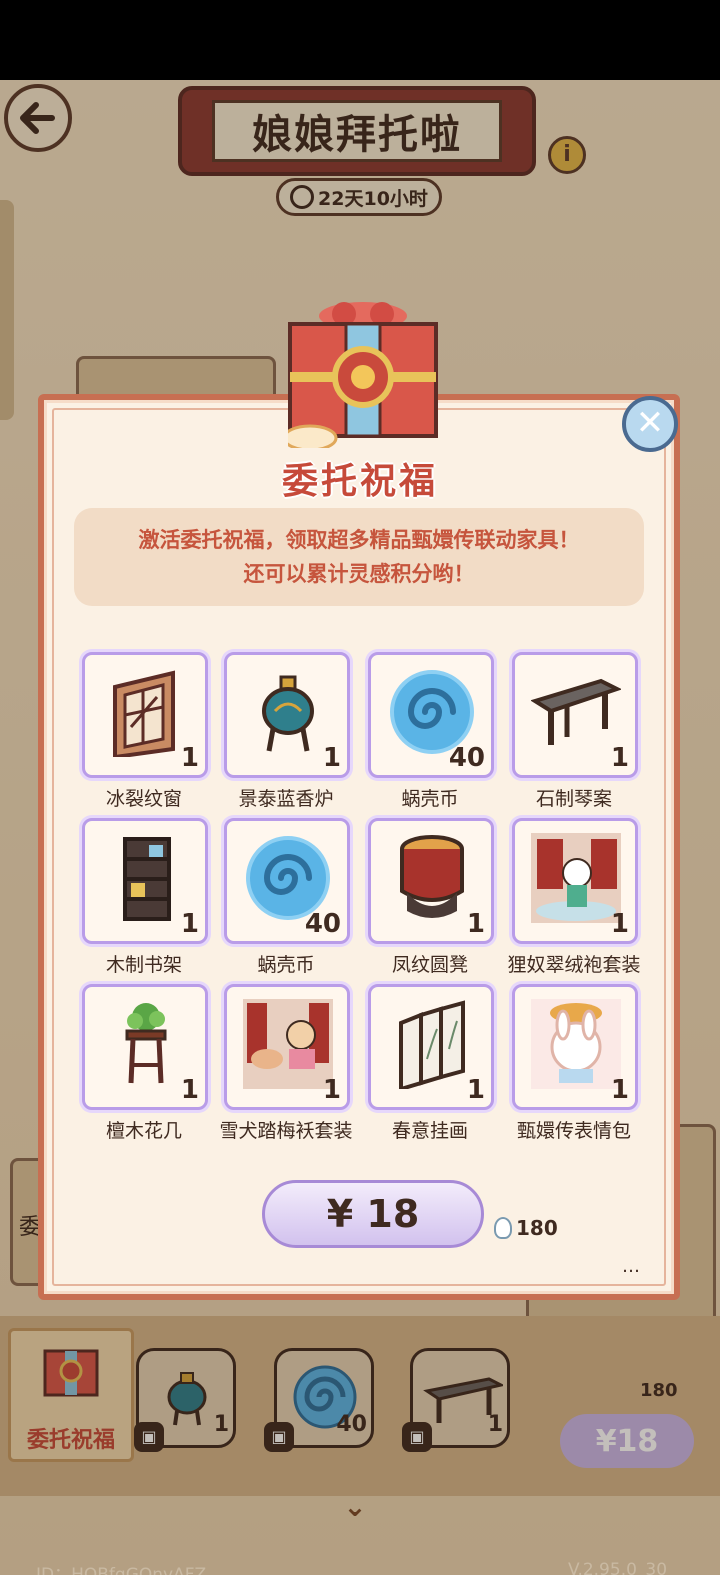  Describe the element at coordinates (359, 557) in the screenshot. I see `modal-description: 激活委托祝福，领取超多精品甄嬛传联动家具！ 还可以累计灵感积分哟！` at that location.